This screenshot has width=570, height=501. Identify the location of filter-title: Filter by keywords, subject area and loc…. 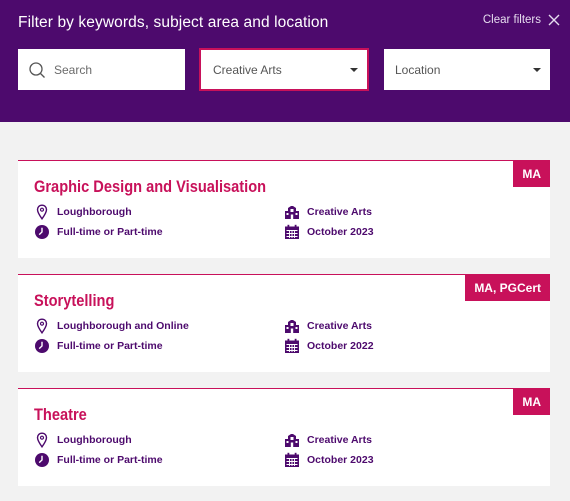
(173, 22).